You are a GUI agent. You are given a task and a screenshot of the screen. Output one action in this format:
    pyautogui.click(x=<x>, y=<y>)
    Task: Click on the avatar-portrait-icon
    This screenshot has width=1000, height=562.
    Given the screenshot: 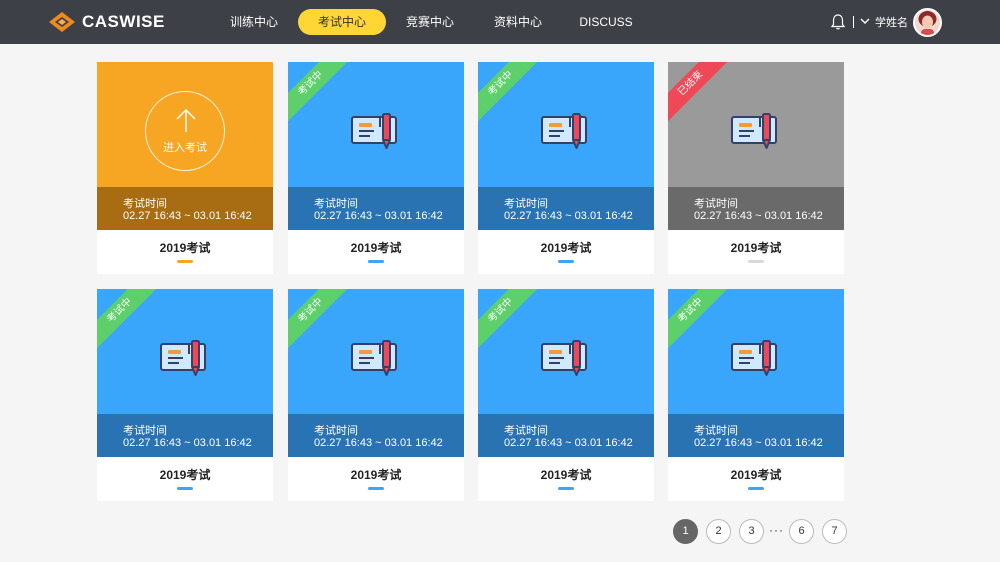 What is the action you would take?
    pyautogui.click(x=927, y=22)
    